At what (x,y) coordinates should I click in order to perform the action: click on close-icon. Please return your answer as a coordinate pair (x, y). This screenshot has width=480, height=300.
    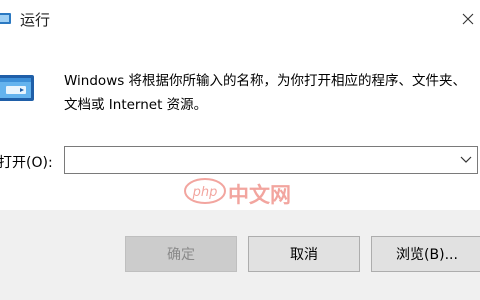
    Looking at the image, I should click on (468, 19).